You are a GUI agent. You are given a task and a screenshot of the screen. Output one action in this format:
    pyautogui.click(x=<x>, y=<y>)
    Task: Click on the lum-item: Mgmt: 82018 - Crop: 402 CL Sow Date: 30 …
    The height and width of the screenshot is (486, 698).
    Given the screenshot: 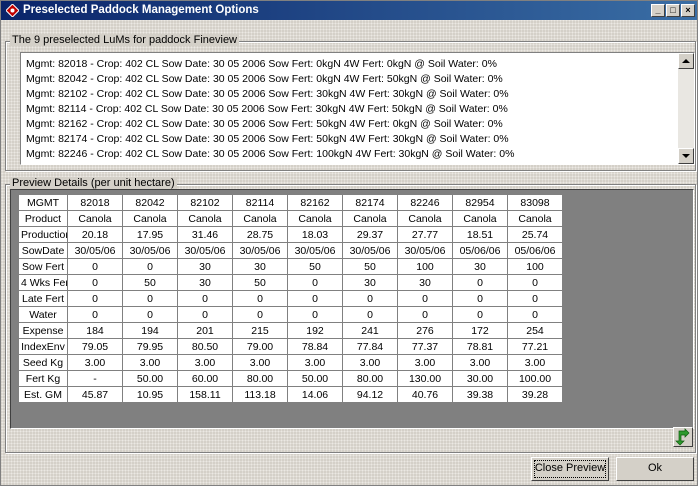 What is the action you would take?
    pyautogui.click(x=261, y=64)
    